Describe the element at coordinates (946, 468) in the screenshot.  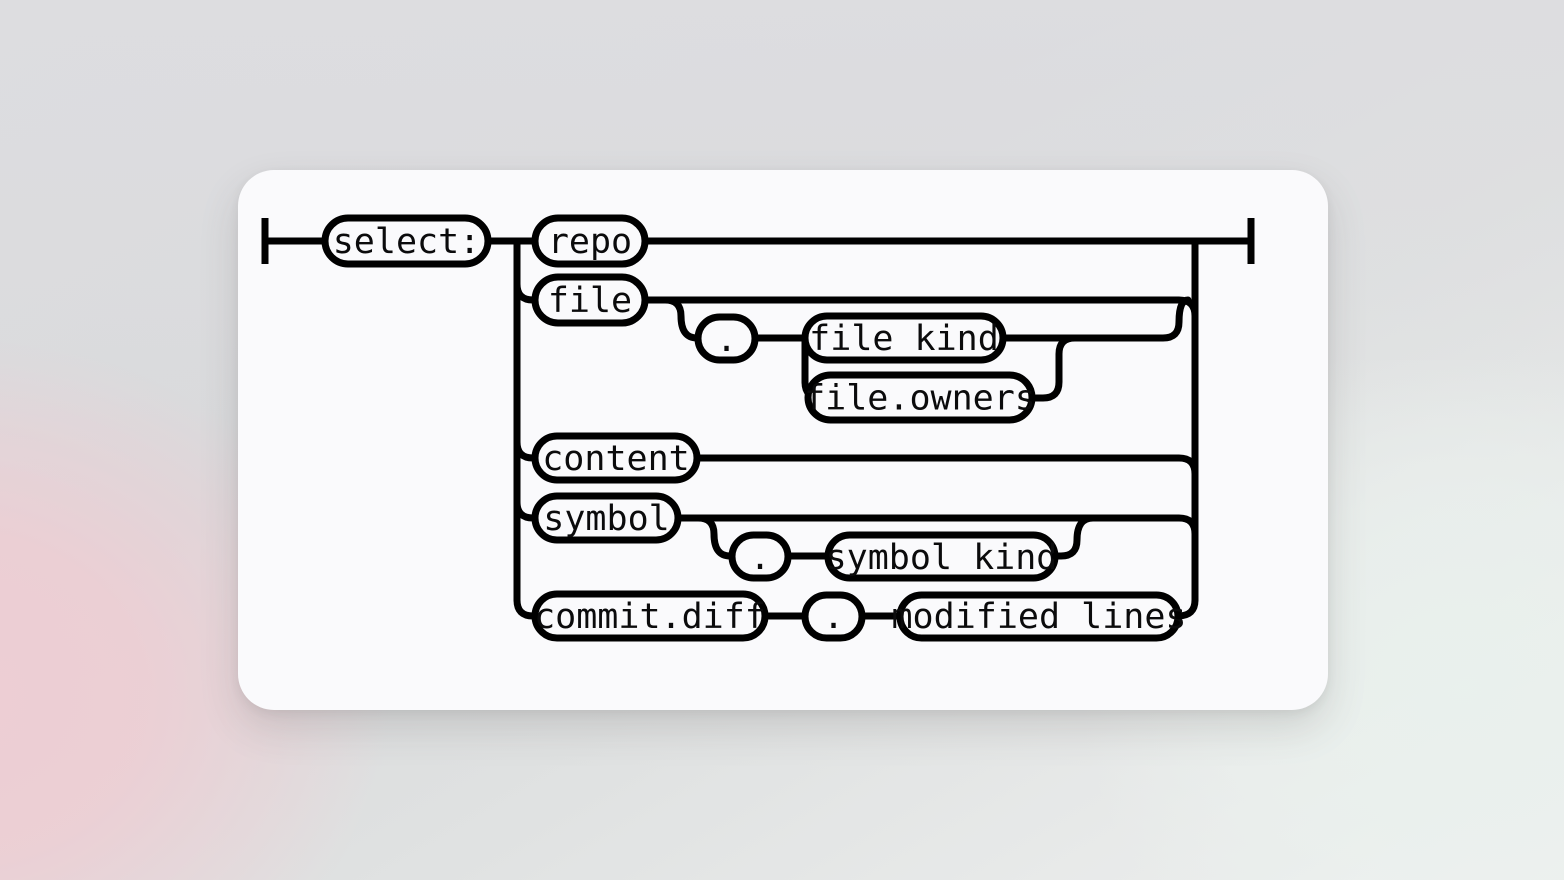
I see `content-to-merge-line` at that location.